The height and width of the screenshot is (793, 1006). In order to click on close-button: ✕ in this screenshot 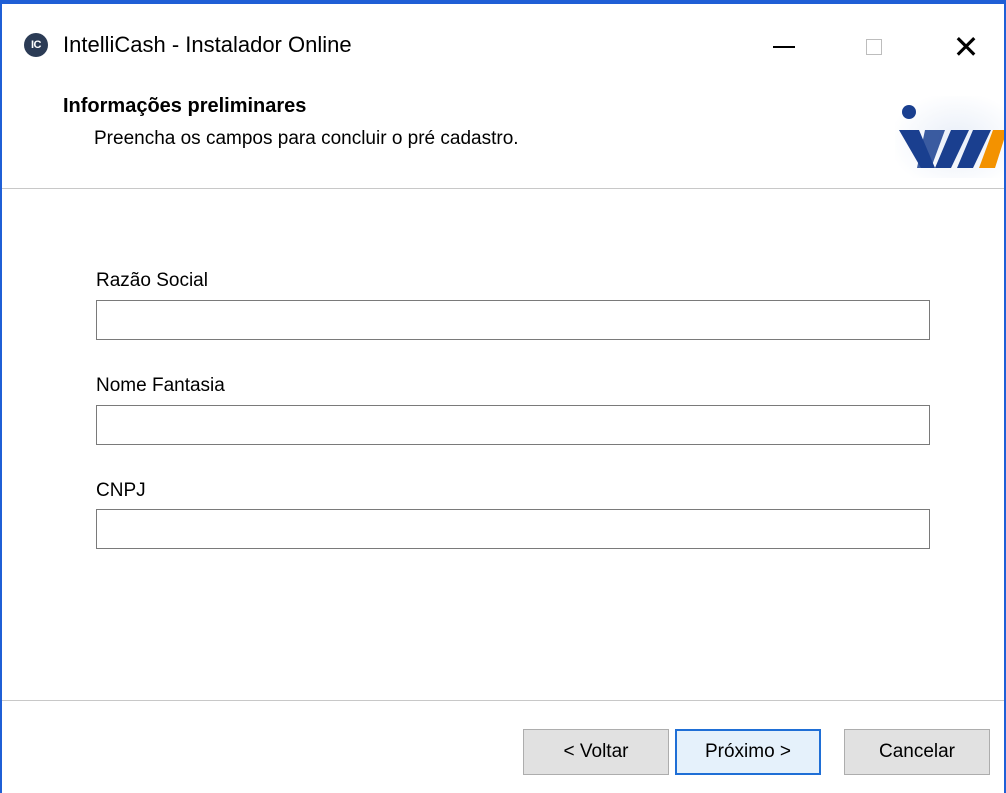, I will do `click(966, 47)`.